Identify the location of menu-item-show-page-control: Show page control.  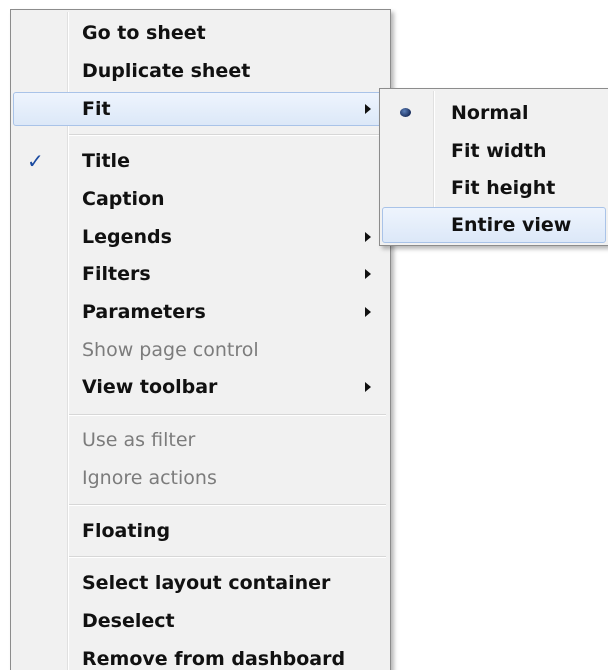
(200, 350).